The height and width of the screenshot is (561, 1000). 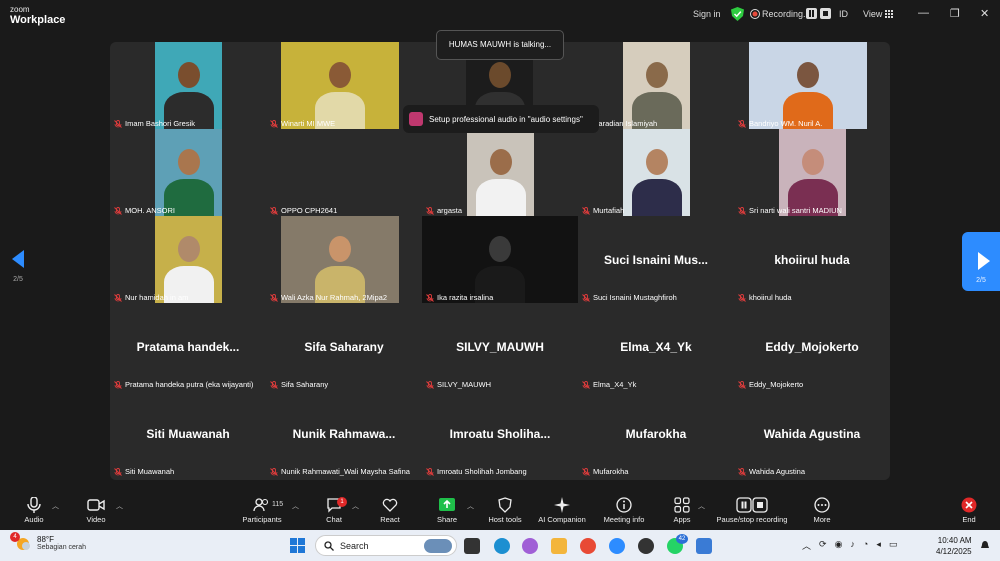 I want to click on participant-name-label: Sri narti wali santri MADIUN, so click(x=790, y=210).